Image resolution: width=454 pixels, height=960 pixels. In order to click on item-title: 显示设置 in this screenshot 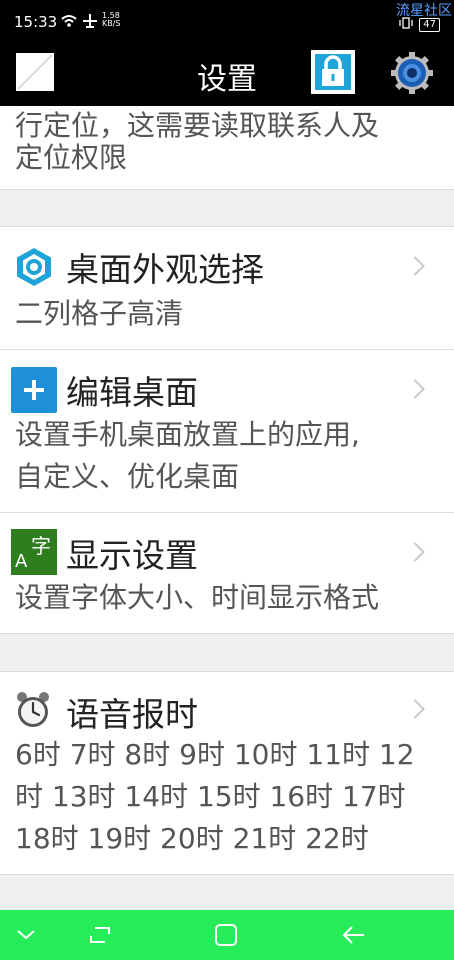, I will do `click(132, 555)`.